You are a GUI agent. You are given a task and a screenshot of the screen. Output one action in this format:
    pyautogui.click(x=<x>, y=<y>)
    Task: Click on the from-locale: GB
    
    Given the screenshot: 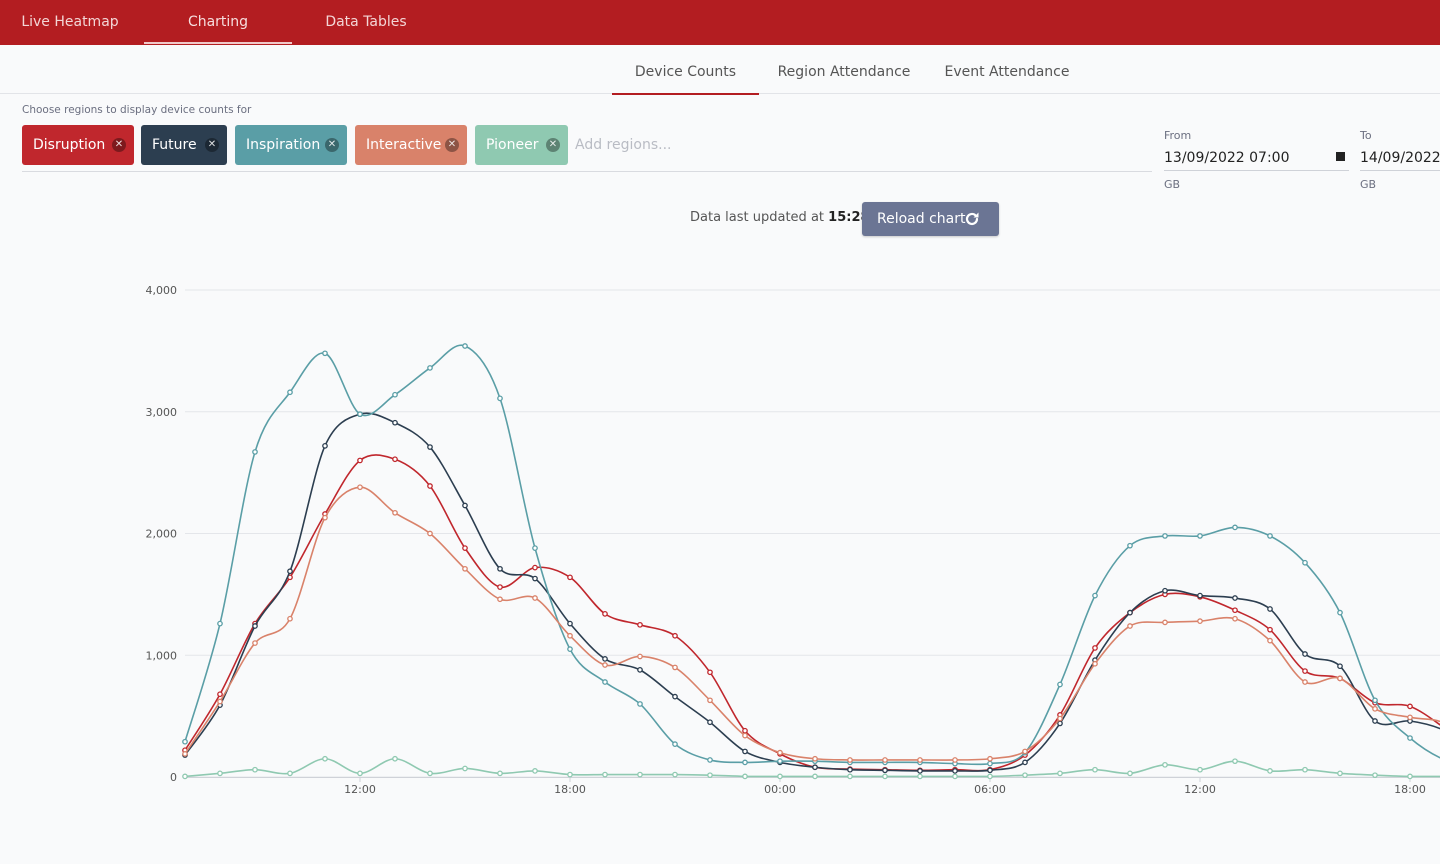 What is the action you would take?
    pyautogui.click(x=1172, y=184)
    